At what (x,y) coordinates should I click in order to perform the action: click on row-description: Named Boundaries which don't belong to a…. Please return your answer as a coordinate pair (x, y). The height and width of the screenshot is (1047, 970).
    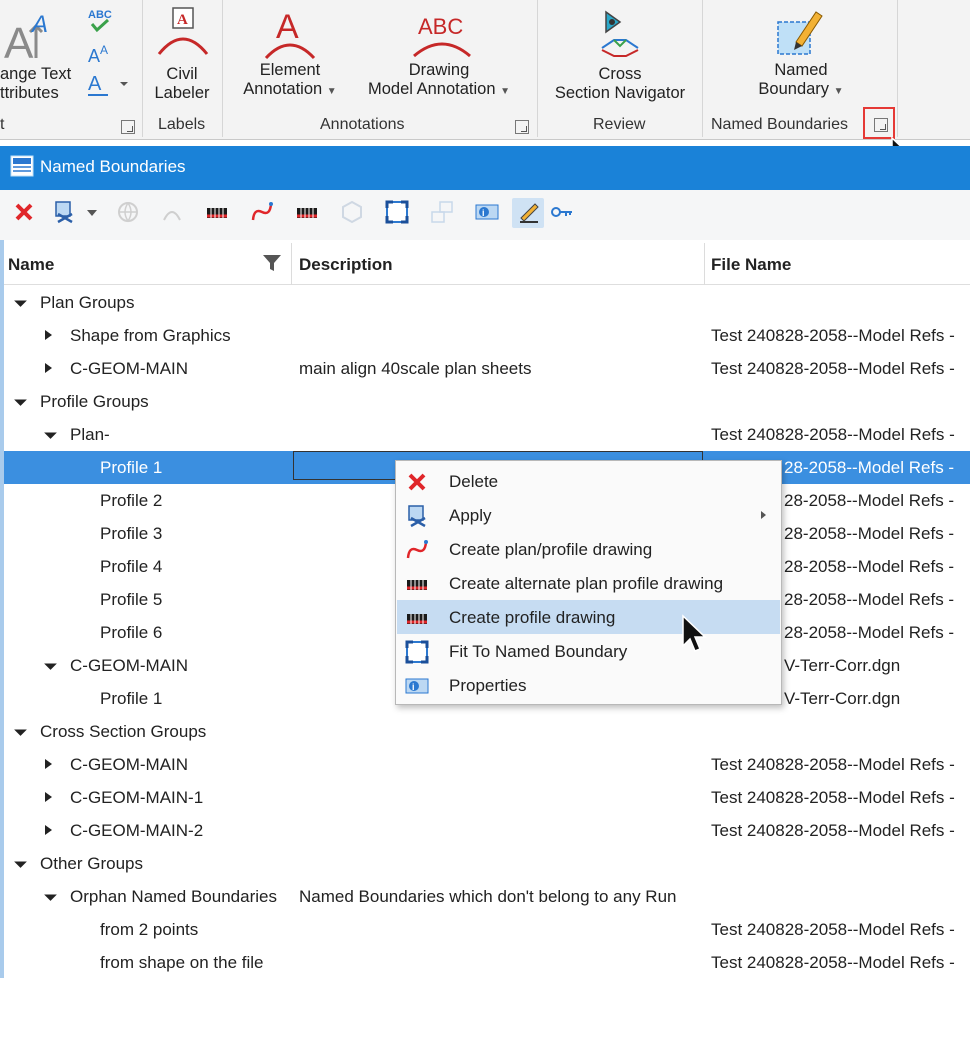
    Looking at the image, I should click on (488, 896).